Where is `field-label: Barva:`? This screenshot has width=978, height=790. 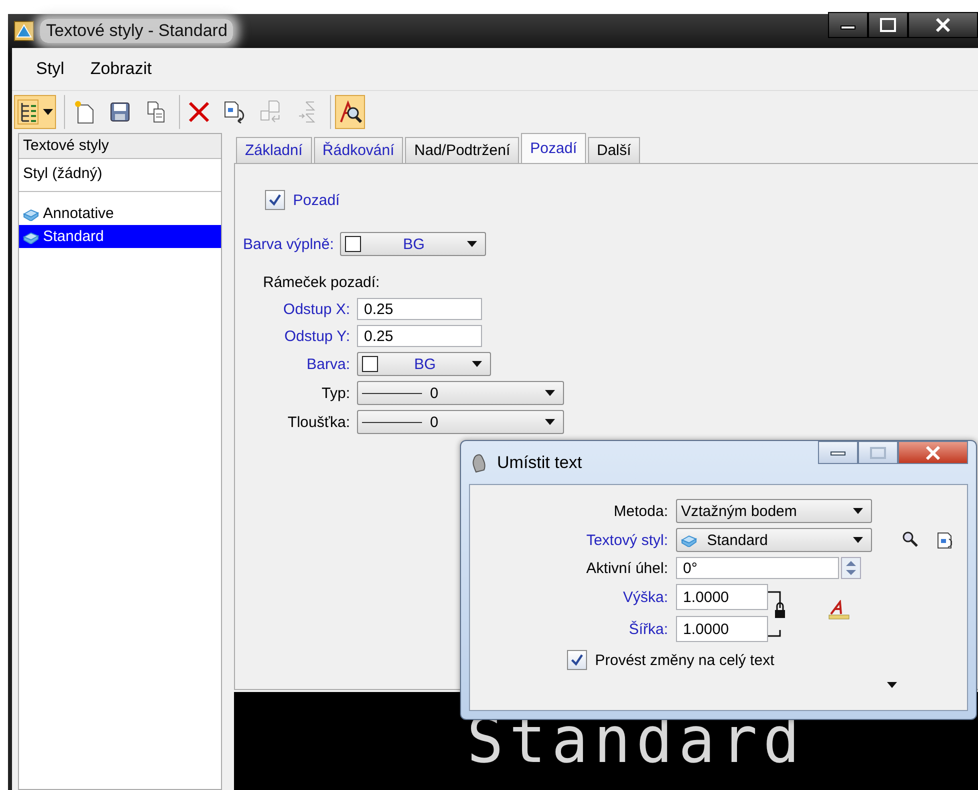 field-label: Barva: is located at coordinates (328, 364).